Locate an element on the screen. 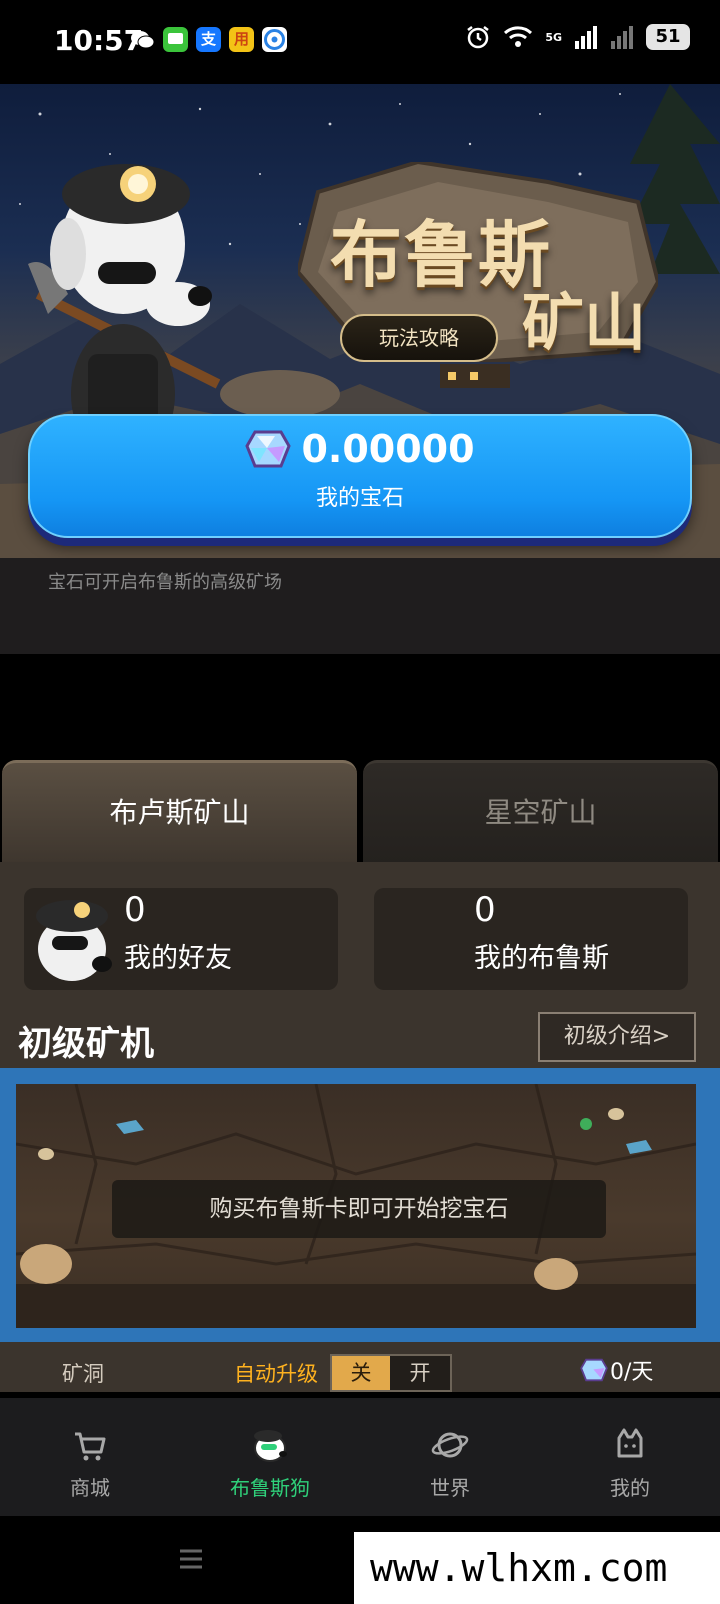 This screenshot has height=1604, width=720. status-bar: 10:57 支 用 5G 51 is located at coordinates (360, 42).